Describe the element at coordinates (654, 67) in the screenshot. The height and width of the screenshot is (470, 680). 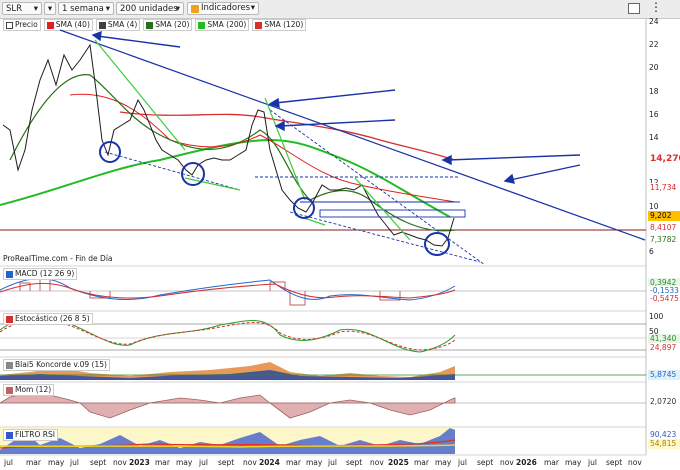
I see `price-axis-label: 20` at that location.